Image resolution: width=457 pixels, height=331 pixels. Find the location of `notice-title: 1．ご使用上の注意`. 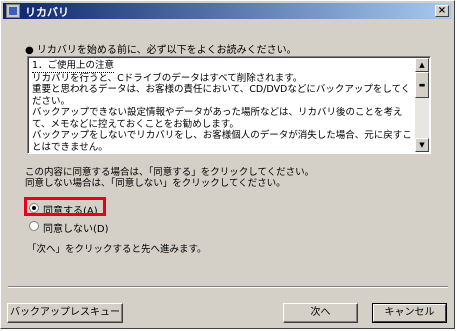

notice-title: 1．ご使用上の注意 is located at coordinates (73, 66).